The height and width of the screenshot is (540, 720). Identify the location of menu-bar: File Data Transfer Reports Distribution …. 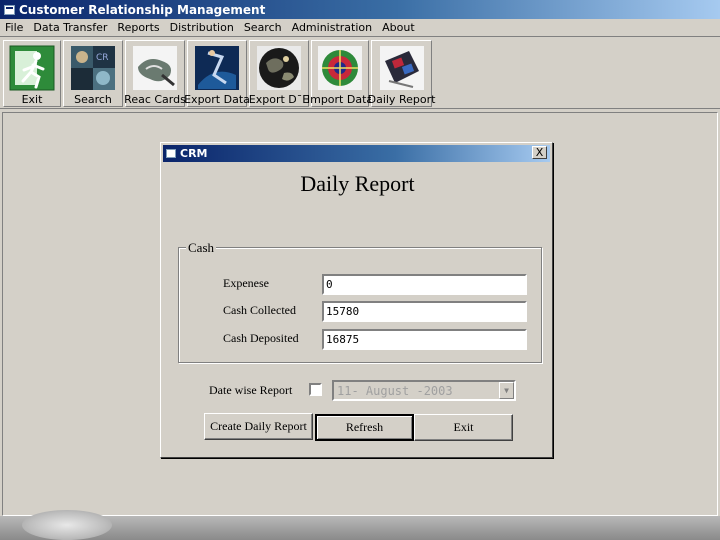
(360, 28).